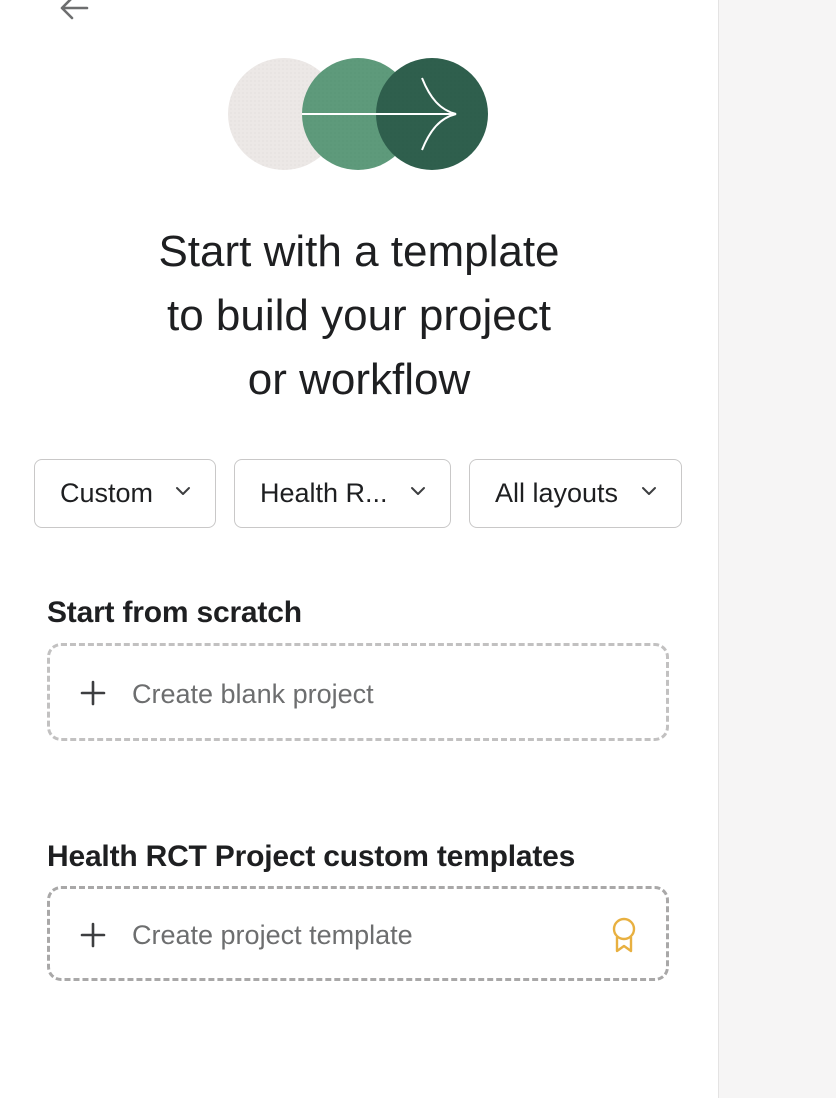 Image resolution: width=836 pixels, height=1098 pixels. I want to click on create-project-template-button: Create project template, so click(358, 933).